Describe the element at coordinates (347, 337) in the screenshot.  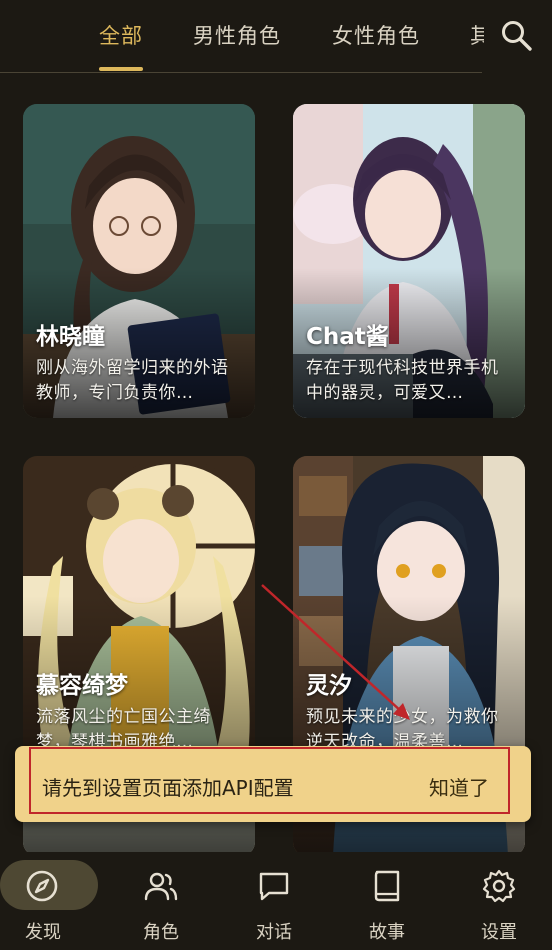
I see `character-name: Chat酱` at that location.